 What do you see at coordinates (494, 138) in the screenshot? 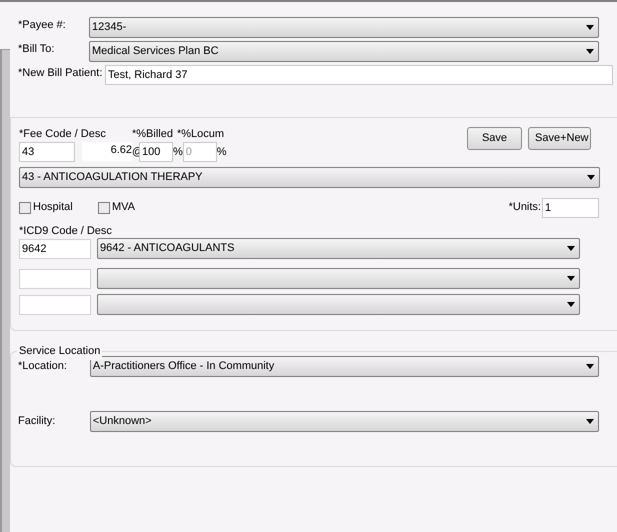
I see `button: Save` at bounding box center [494, 138].